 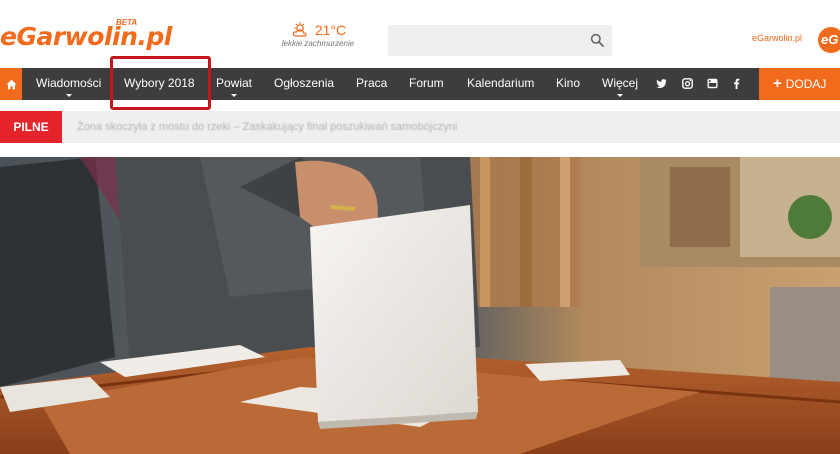 What do you see at coordinates (154, 36) in the screenshot?
I see `logo-domain: .pl` at bounding box center [154, 36].